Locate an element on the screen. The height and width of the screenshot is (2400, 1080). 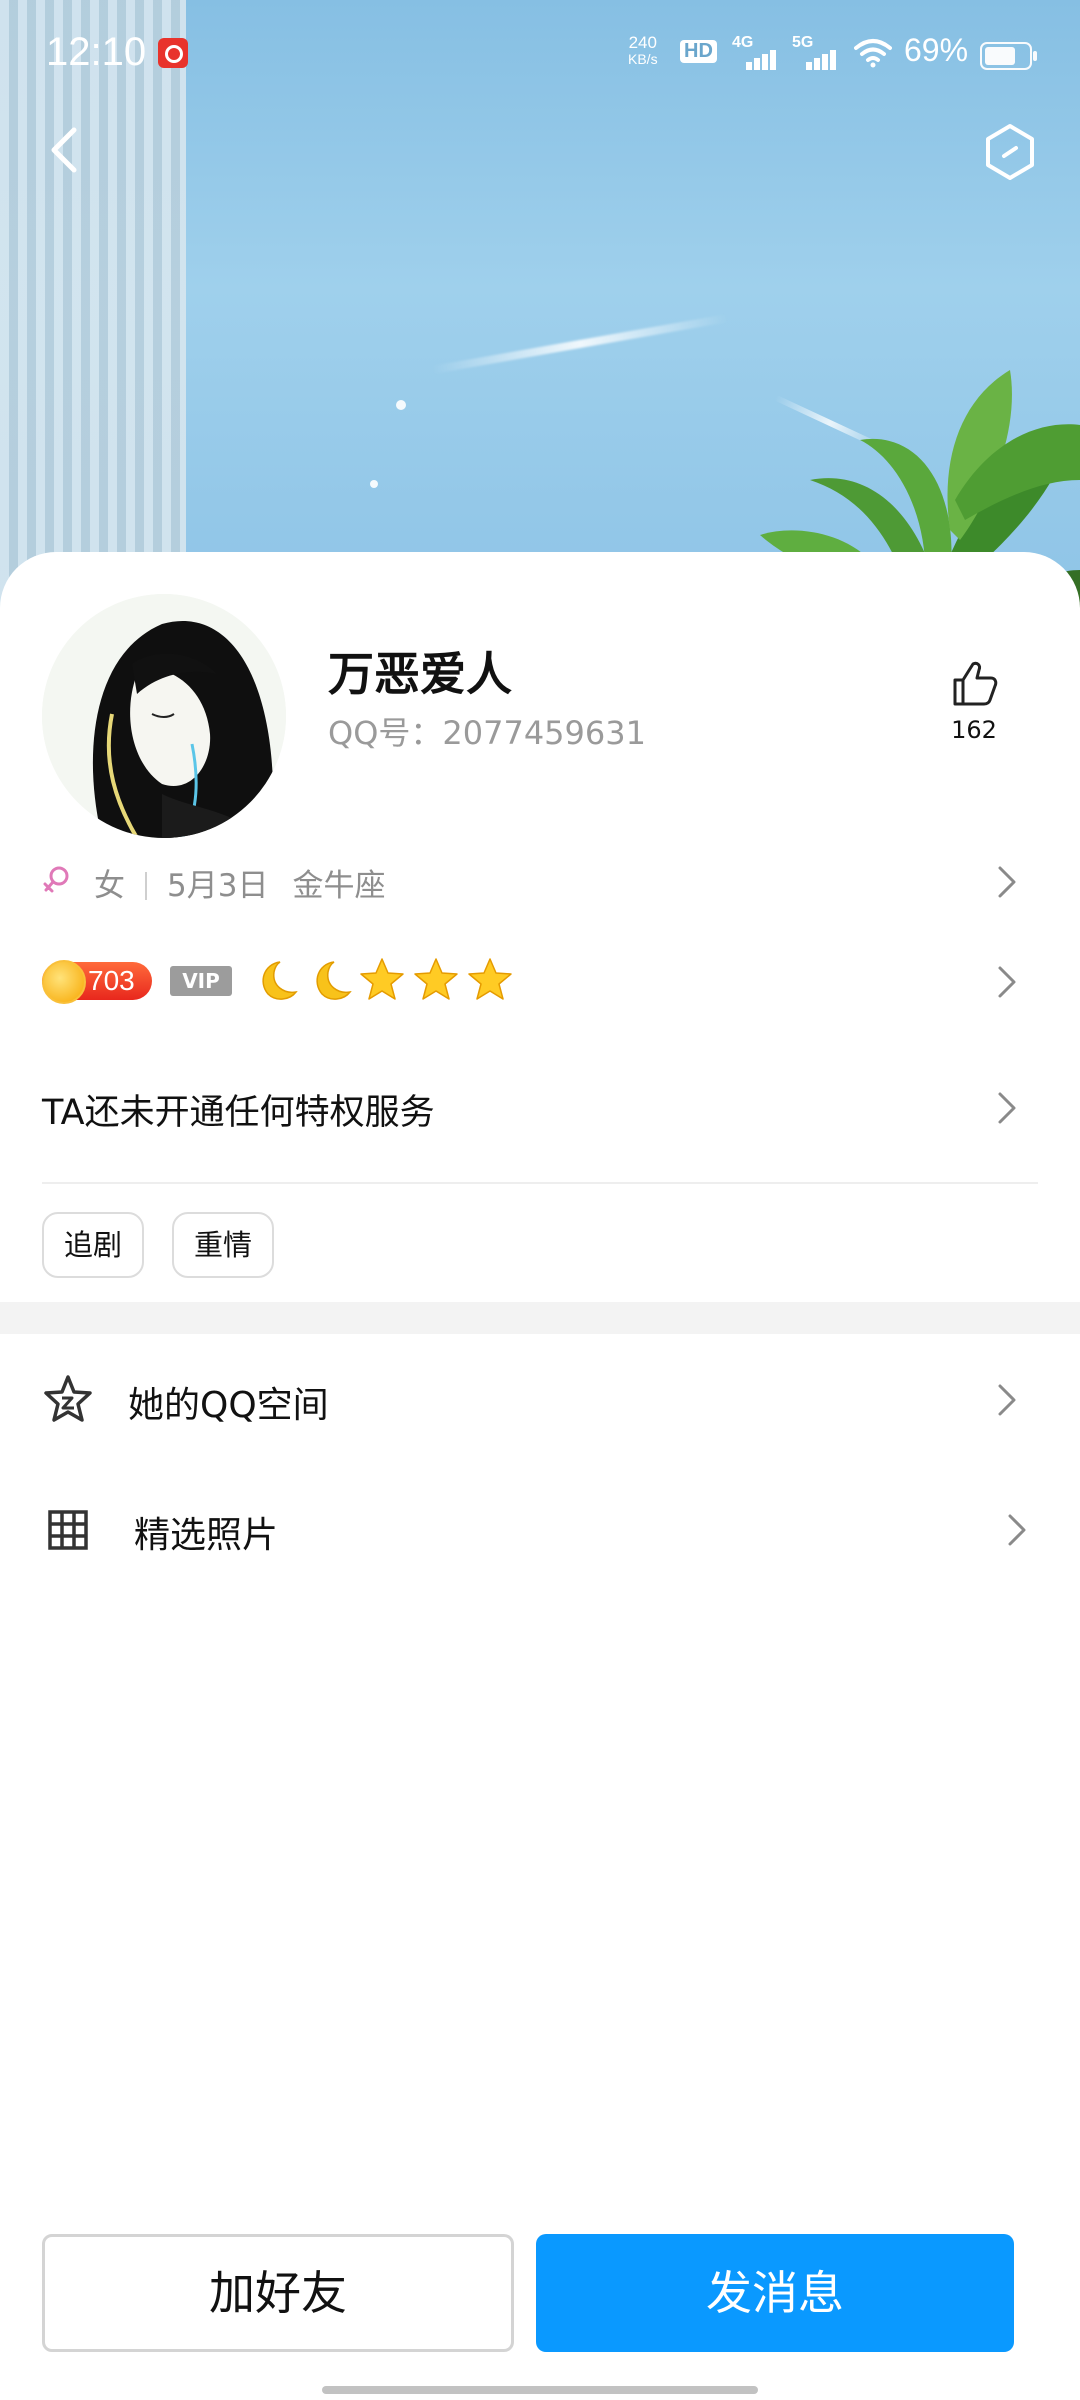
privilege-text: TA还未开通任何特权服务 is located at coordinates (238, 1113).